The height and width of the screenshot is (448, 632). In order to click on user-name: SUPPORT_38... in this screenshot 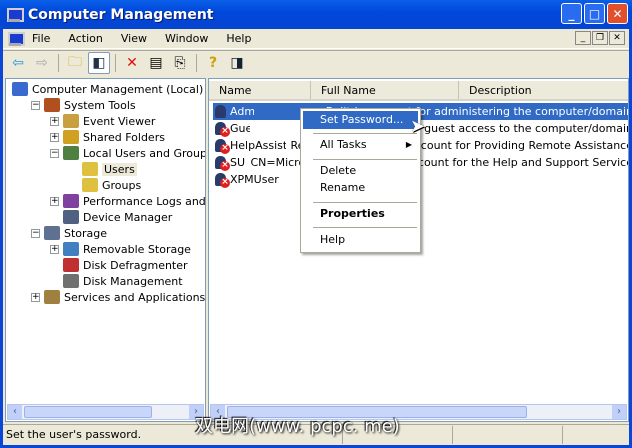, I will do `click(238, 162)`.